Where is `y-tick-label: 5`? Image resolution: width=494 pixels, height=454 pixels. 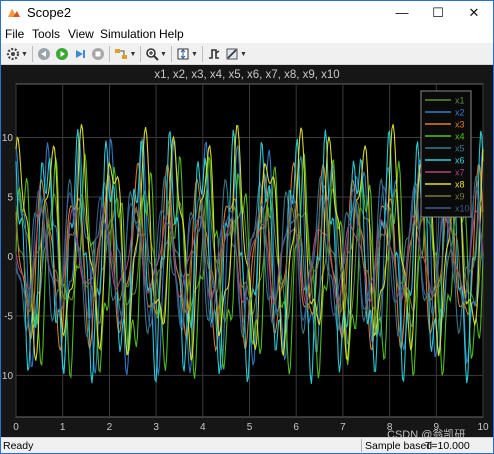 y-tick-label: 5 is located at coordinates (10, 197).